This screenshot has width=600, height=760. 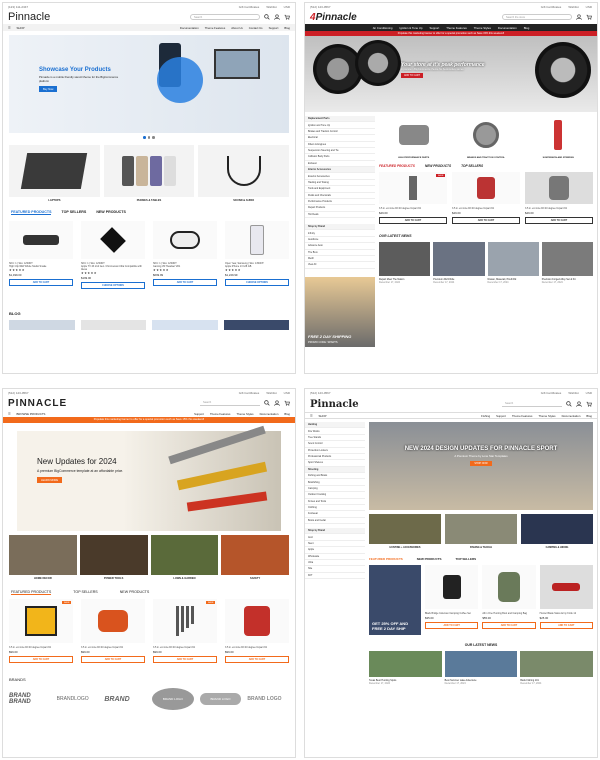 I want to click on category-lawn-garden: LAWN & GARDEN, so click(x=184, y=557).